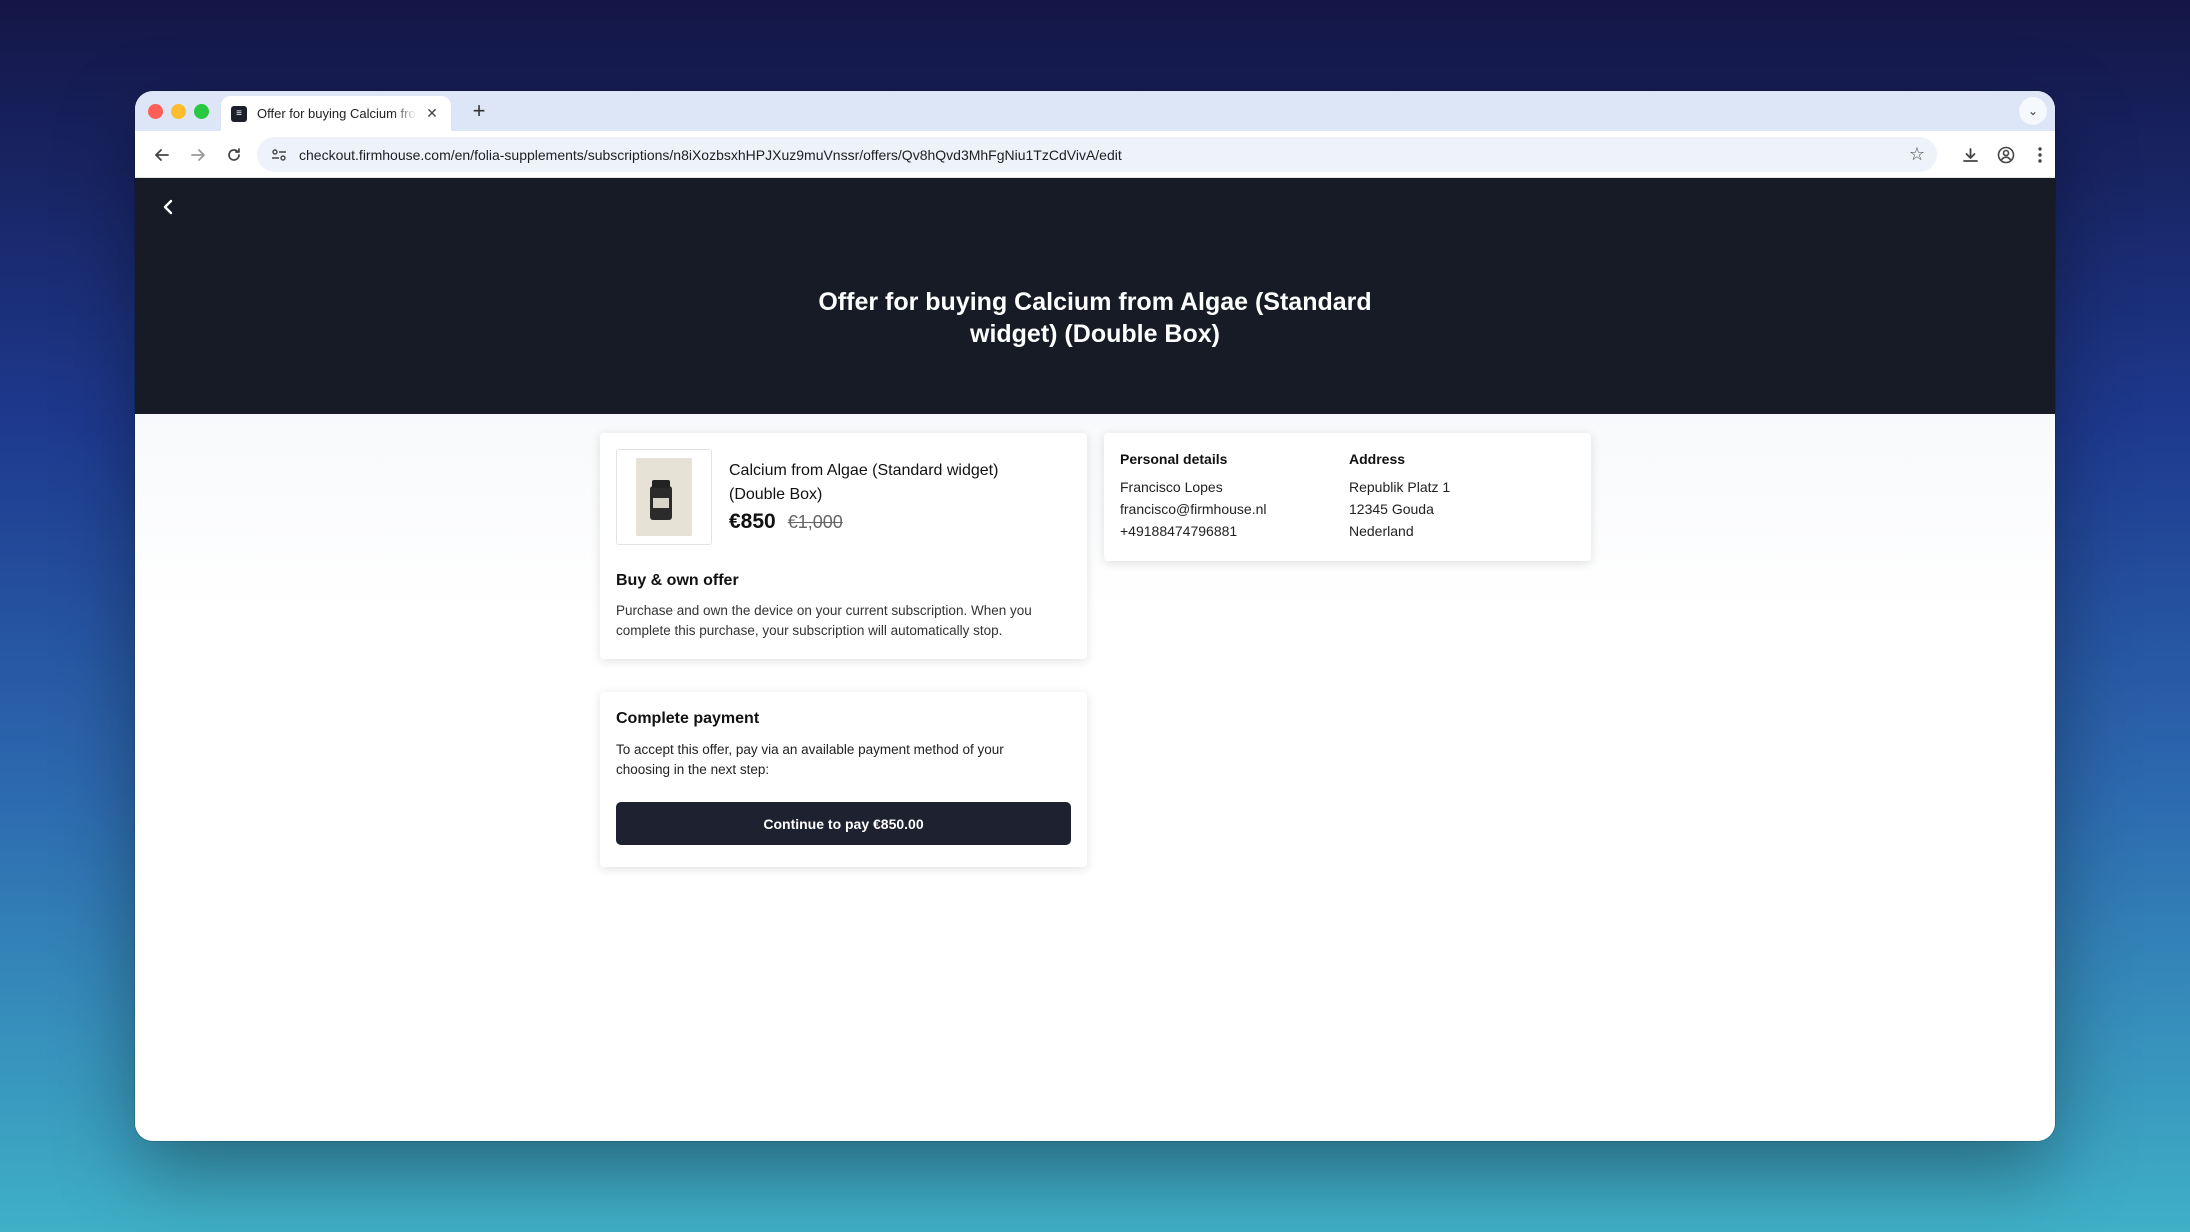 The height and width of the screenshot is (1232, 2190). I want to click on payment-title: Complete payment, so click(688, 718).